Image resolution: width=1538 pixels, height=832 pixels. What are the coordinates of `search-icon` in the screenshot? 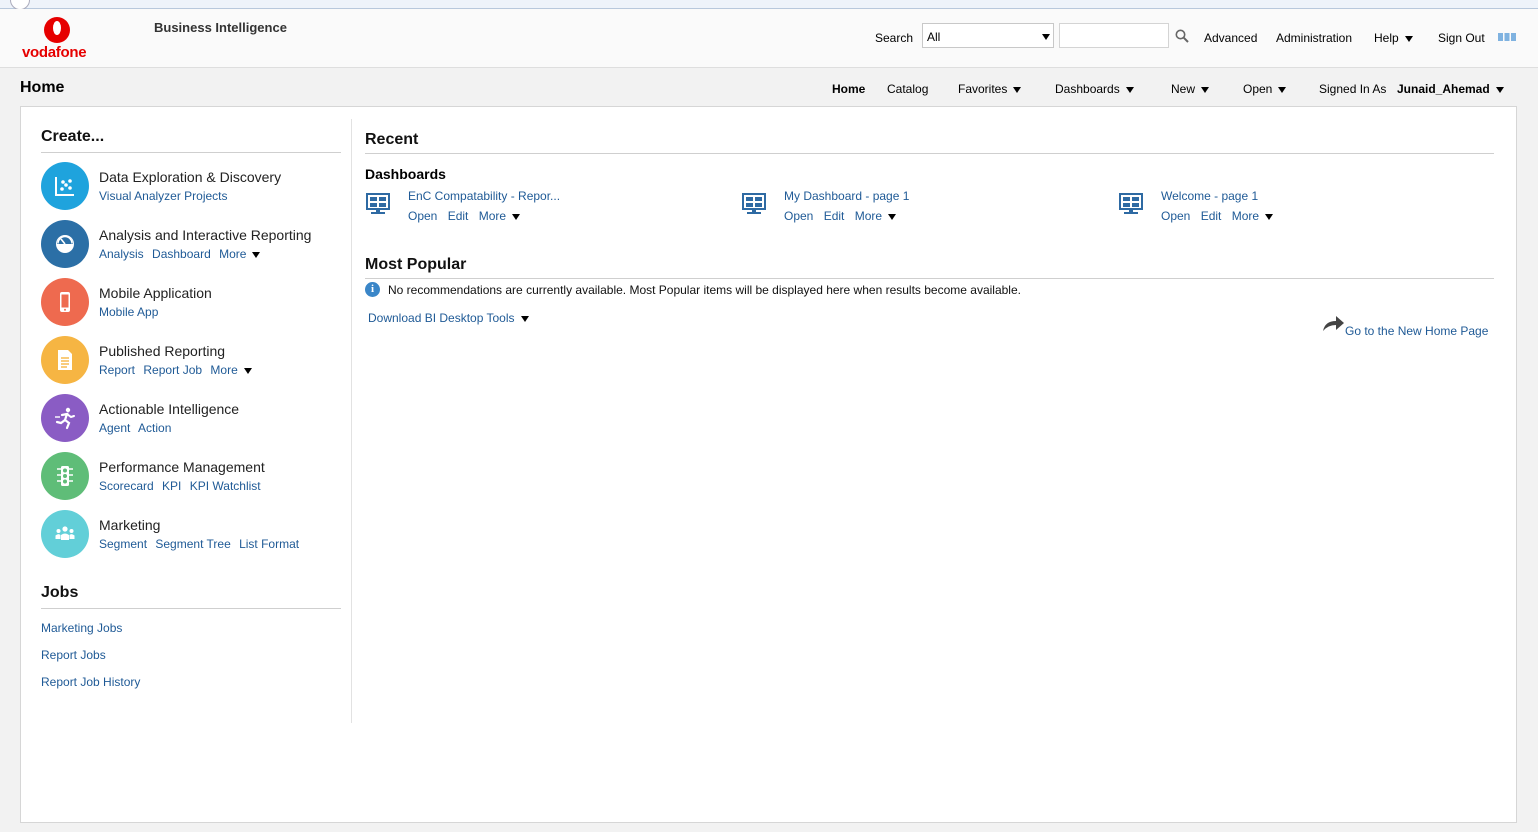 It's located at (1182, 36).